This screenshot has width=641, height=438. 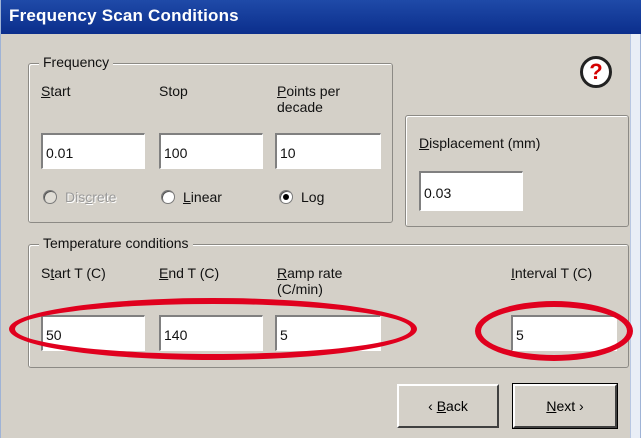 What do you see at coordinates (286, 197) in the screenshot?
I see `log-radio-button` at bounding box center [286, 197].